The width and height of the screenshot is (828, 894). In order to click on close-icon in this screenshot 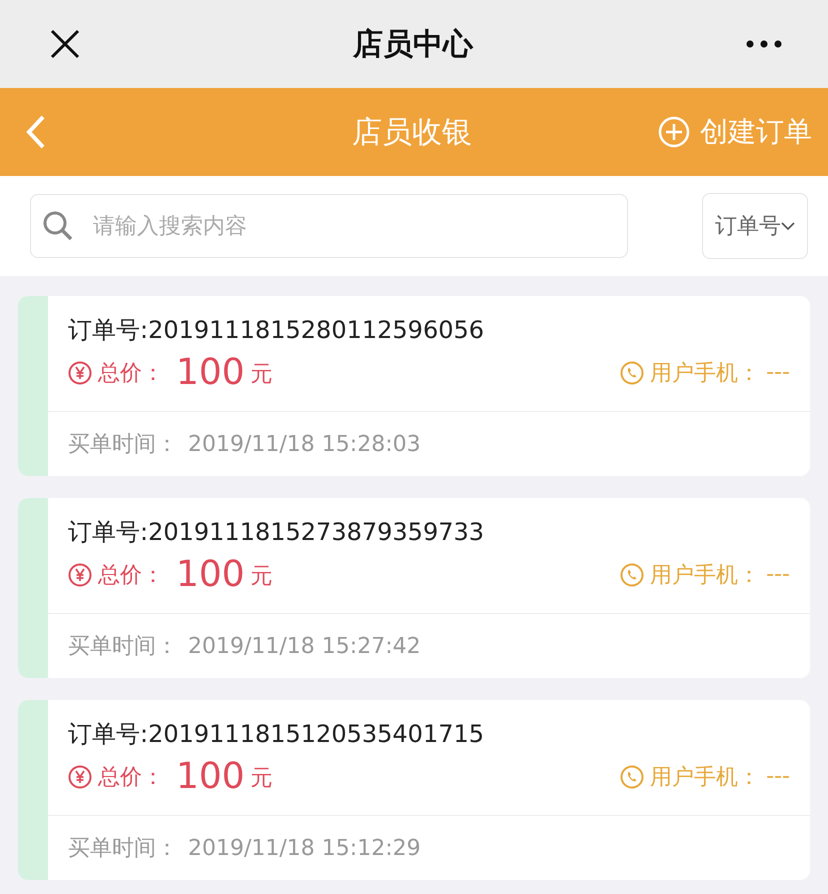, I will do `click(65, 44)`.